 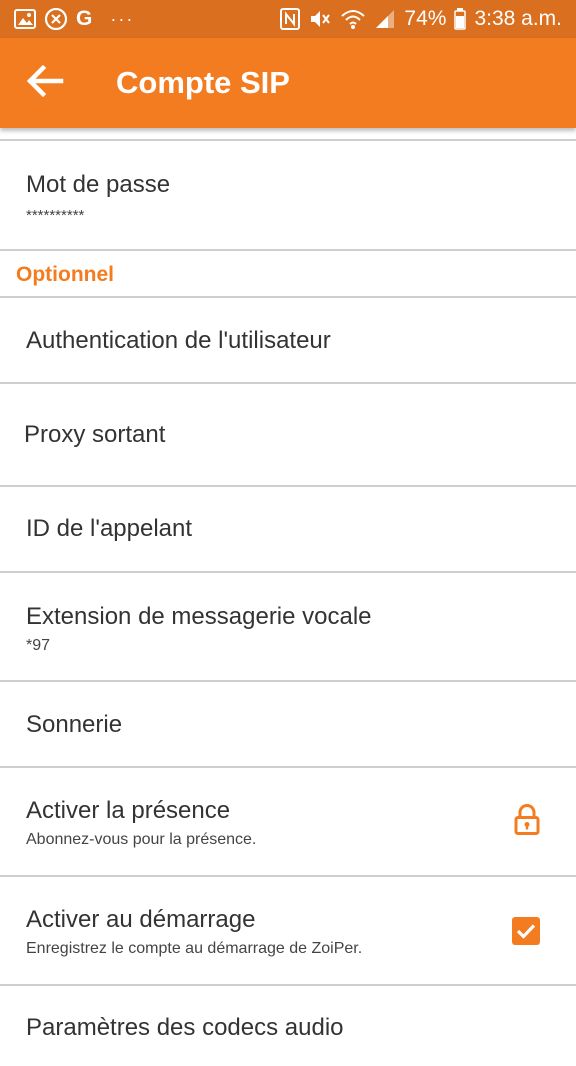 I want to click on caller-id-setting: ID de l'appelant, so click(x=288, y=529).